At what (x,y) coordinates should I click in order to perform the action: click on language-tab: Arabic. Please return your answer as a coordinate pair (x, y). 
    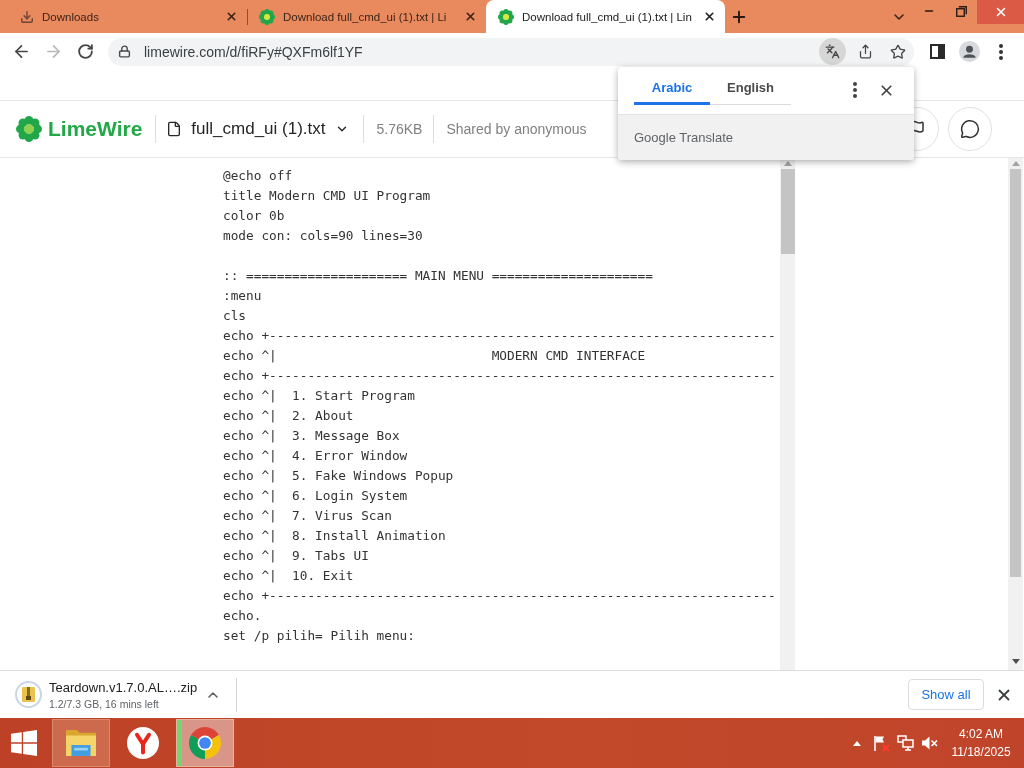
    Looking at the image, I should click on (672, 90).